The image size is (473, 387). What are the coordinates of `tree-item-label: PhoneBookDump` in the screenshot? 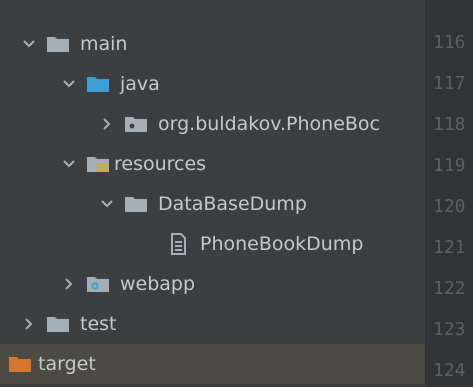 It's located at (282, 243).